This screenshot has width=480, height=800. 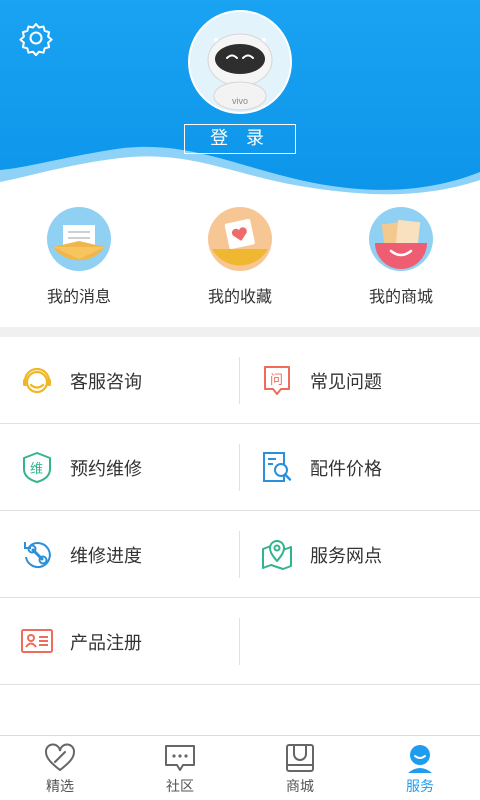 What do you see at coordinates (300, 758) in the screenshot?
I see `shop-bag-icon` at bounding box center [300, 758].